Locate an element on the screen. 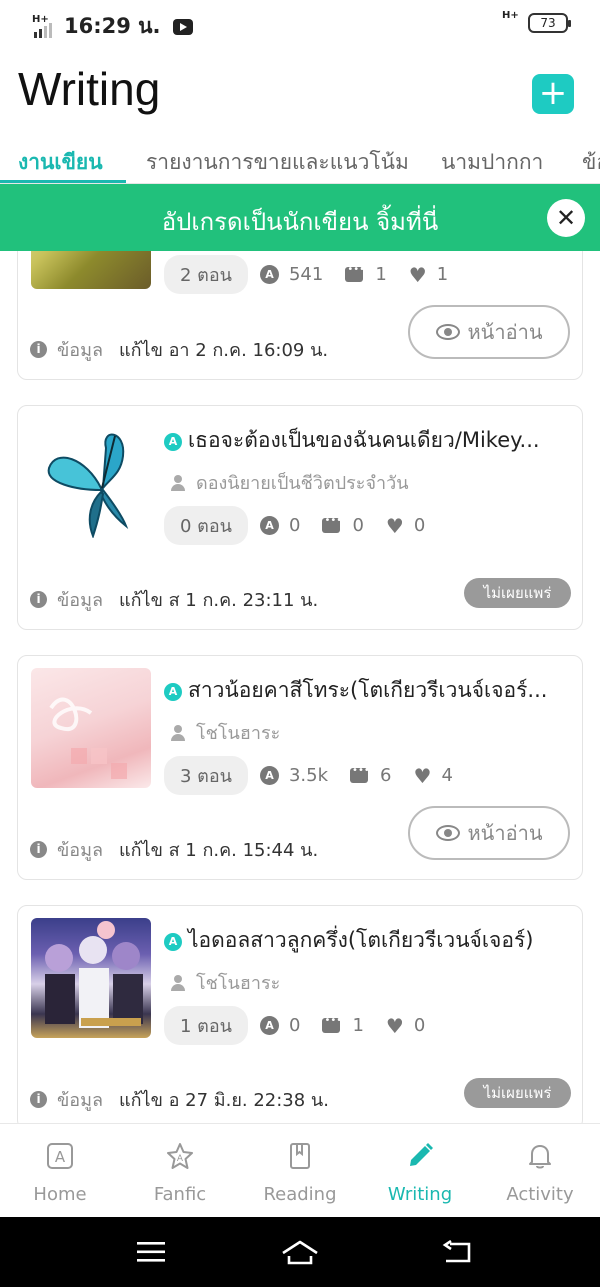  story-info-row: i ข้อมูล แก้ไข อา 2 ก.ค. 16:09 น. is located at coordinates (179, 349).